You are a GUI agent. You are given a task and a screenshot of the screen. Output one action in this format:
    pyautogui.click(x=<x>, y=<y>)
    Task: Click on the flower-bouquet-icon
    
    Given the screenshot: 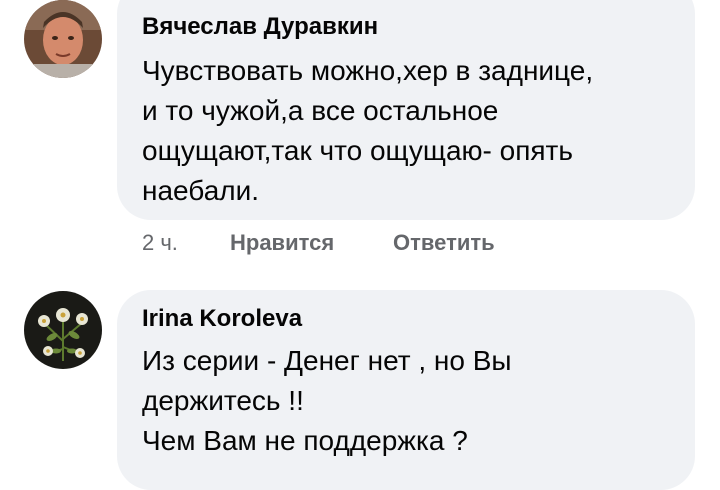 What is the action you would take?
    pyautogui.click(x=63, y=330)
    